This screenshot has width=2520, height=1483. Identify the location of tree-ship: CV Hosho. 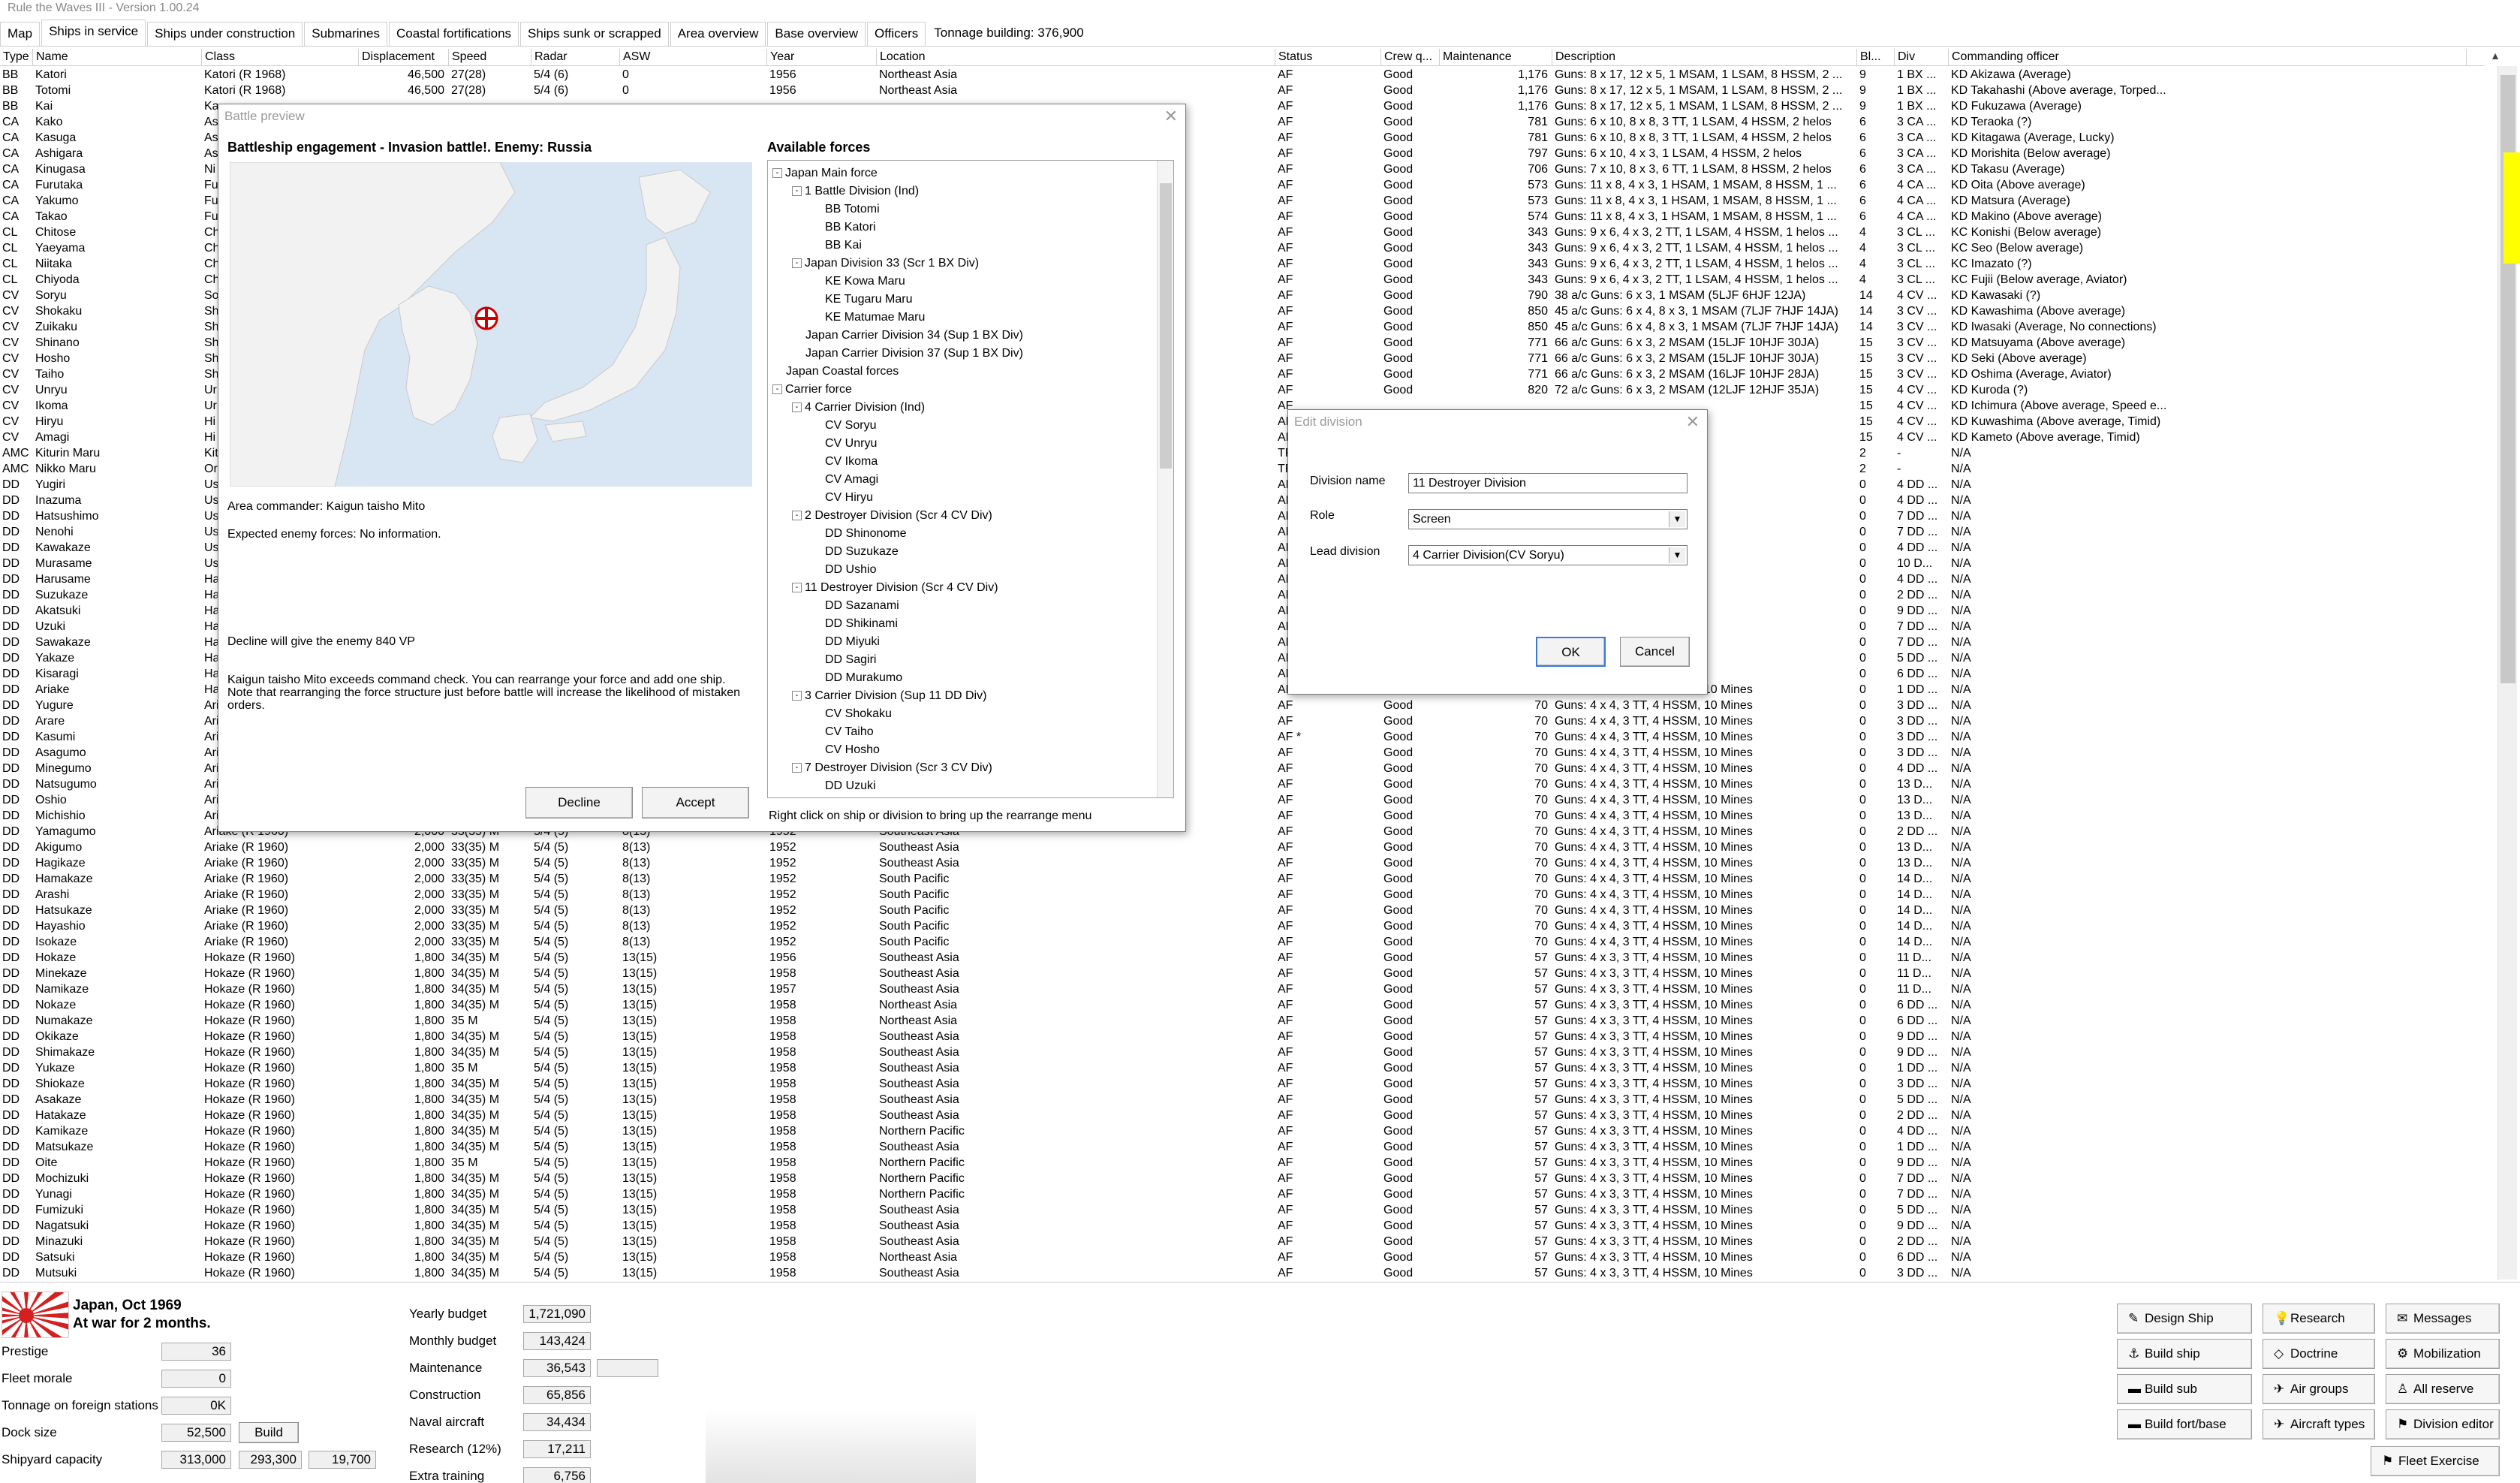
(852, 750).